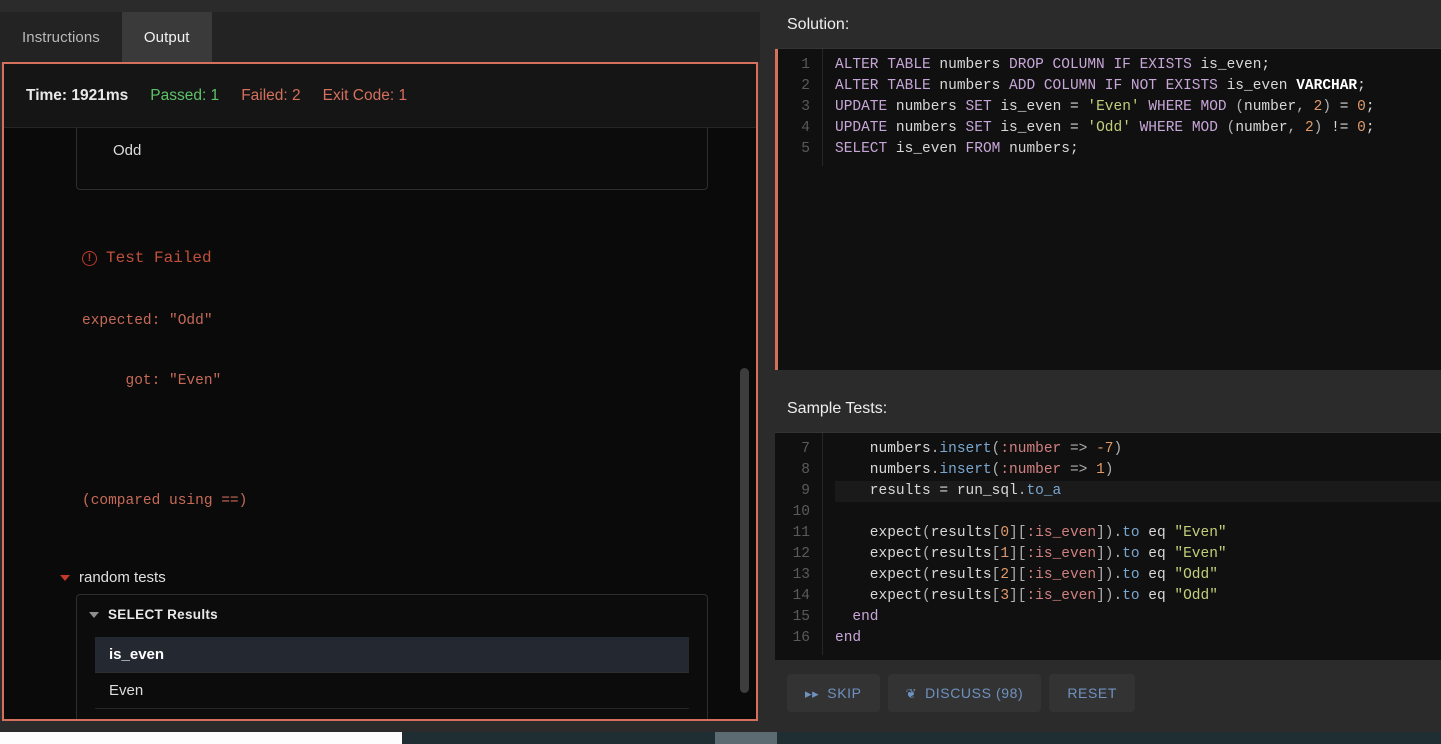 This screenshot has width=1441, height=744. I want to click on page-horizontal-scrollbar-thumb-right, so click(746, 738).